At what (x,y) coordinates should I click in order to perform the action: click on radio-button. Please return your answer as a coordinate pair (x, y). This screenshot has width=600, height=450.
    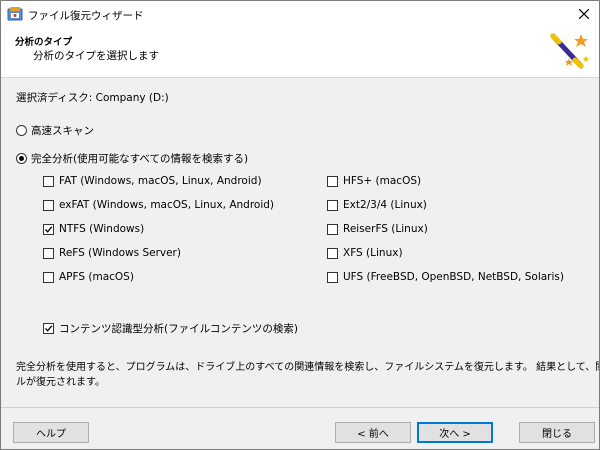
    Looking at the image, I should click on (21, 130).